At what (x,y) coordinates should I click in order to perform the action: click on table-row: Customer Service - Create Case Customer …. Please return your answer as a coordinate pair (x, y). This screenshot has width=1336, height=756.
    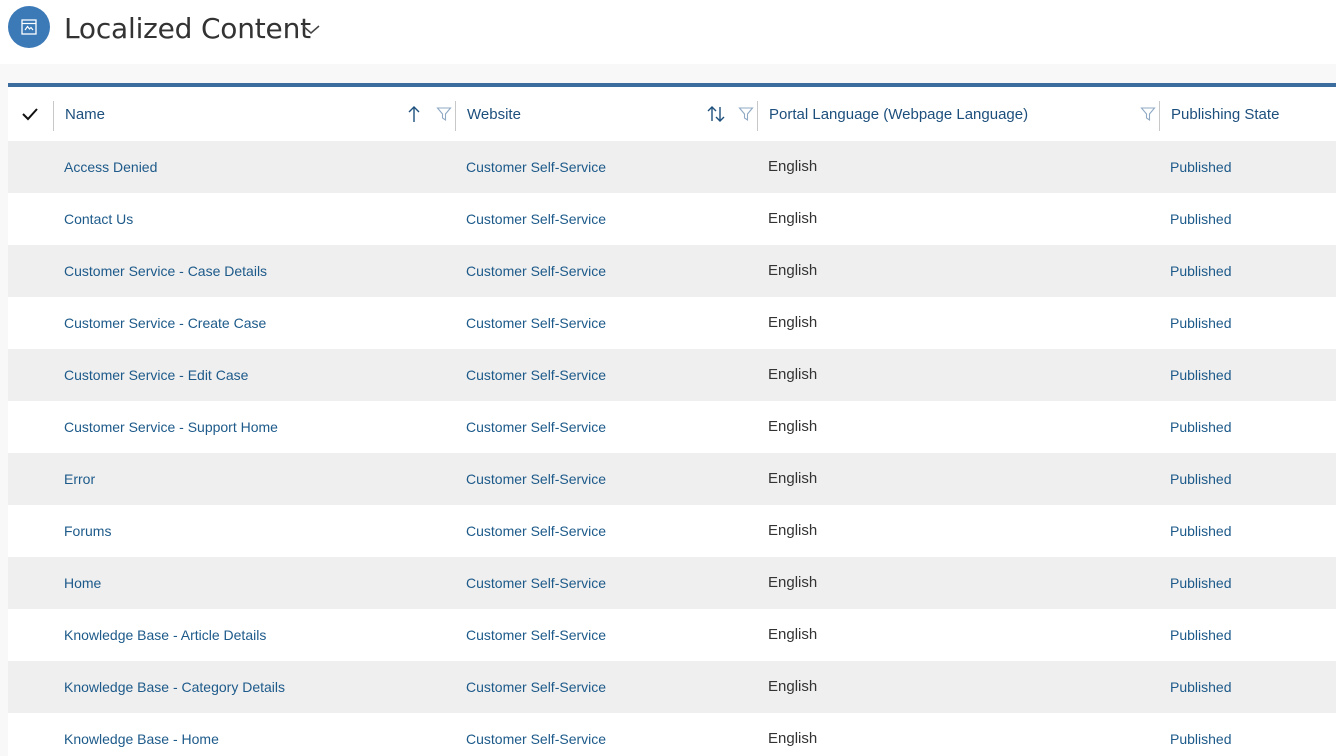
    Looking at the image, I should click on (672, 323).